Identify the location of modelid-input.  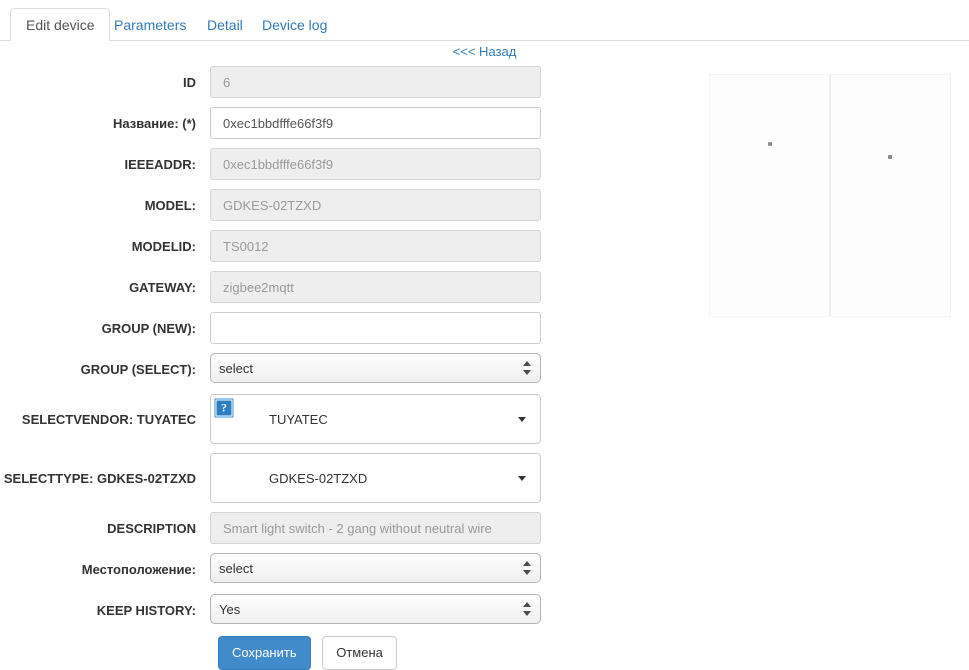
(375, 246).